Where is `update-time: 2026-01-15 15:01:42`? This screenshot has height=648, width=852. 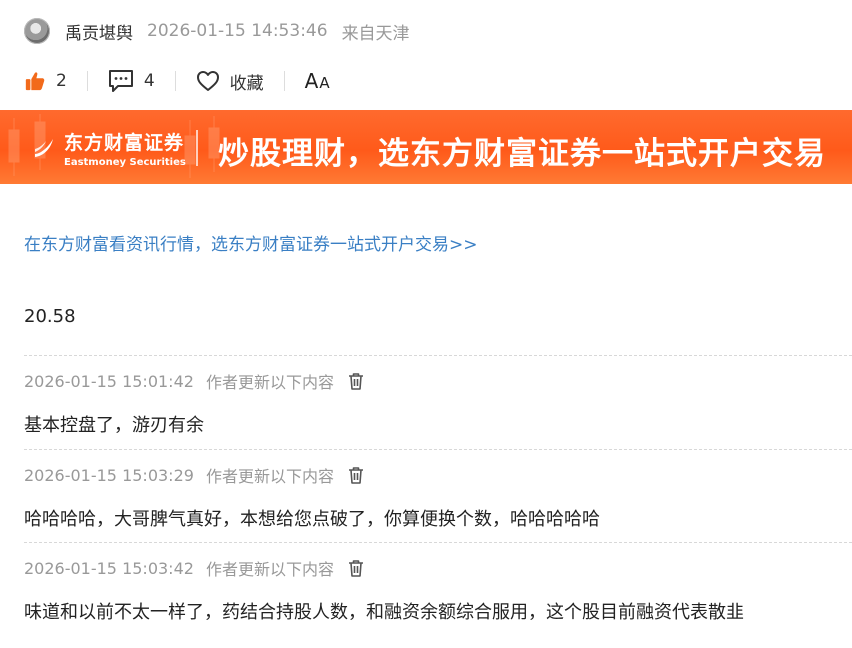
update-time: 2026-01-15 15:01:42 is located at coordinates (109, 381).